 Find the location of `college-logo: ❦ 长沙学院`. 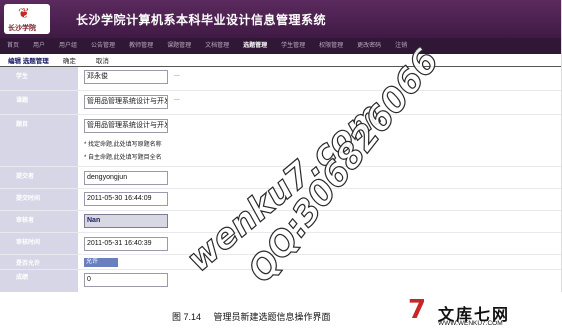

college-logo: ❦ 长沙学院 is located at coordinates (27, 19).